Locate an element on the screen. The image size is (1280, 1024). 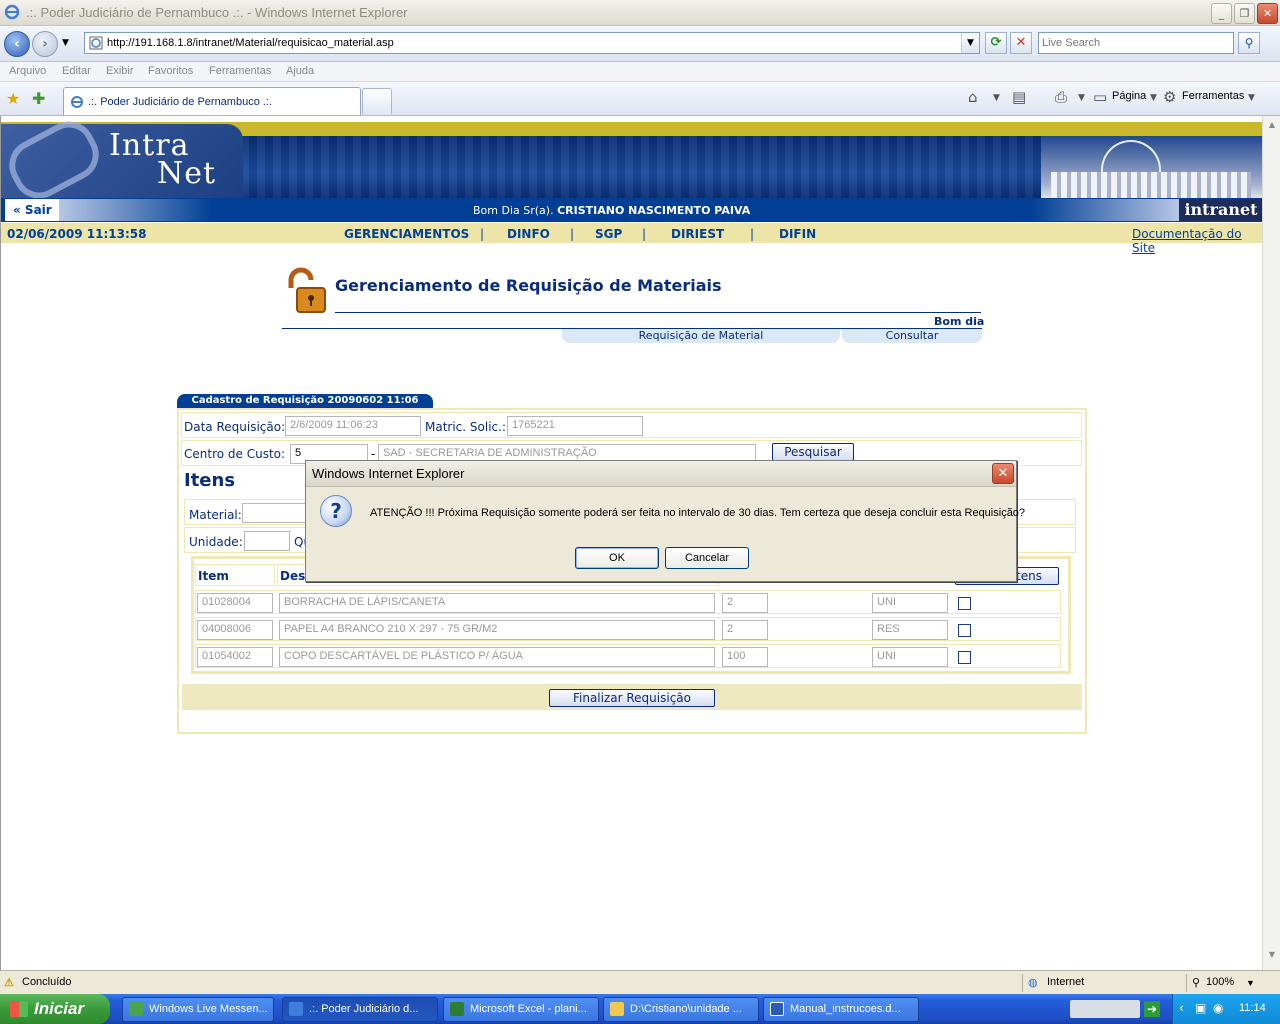
nav-diriest: DIRIEST is located at coordinates (697, 234).